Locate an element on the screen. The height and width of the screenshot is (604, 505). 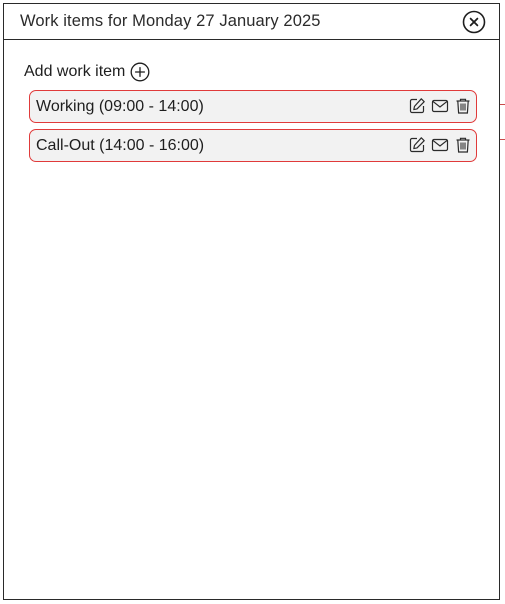
add-work-item-label: Add work item is located at coordinates (75, 71).